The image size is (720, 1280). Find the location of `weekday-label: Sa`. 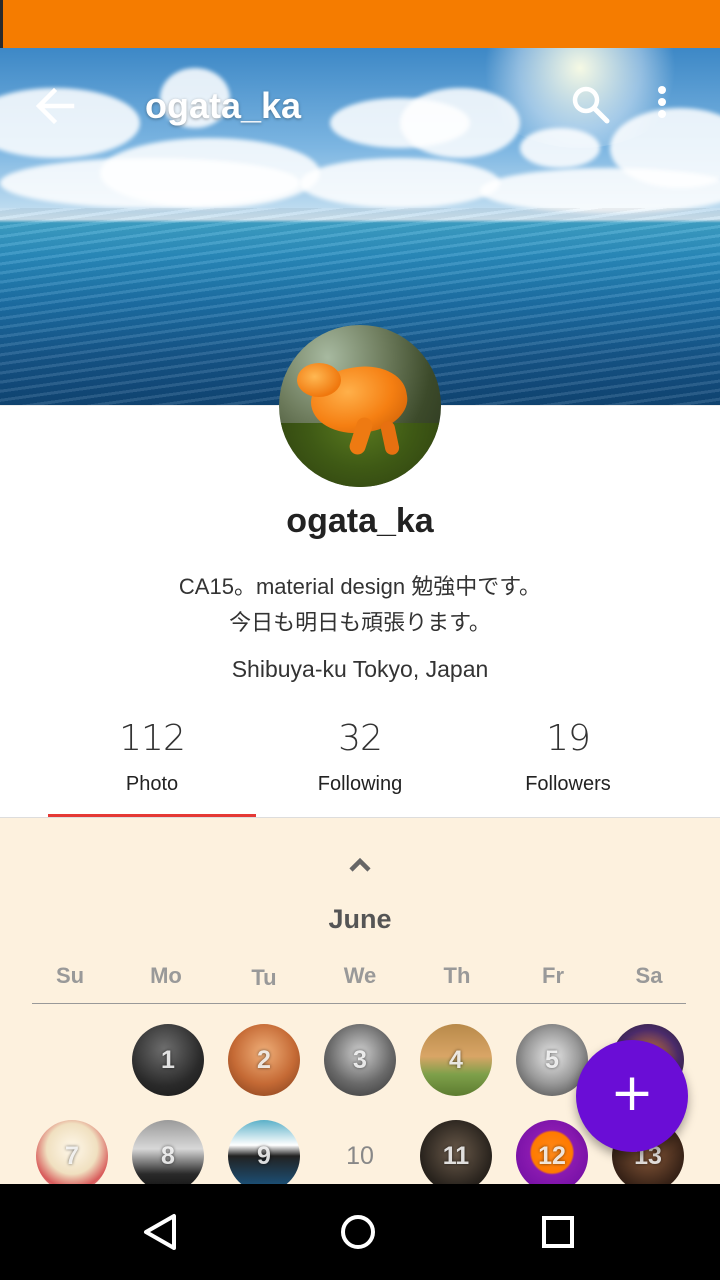

weekday-label: Sa is located at coordinates (649, 975).